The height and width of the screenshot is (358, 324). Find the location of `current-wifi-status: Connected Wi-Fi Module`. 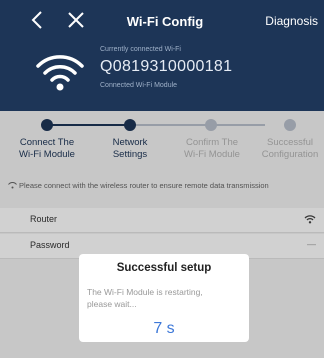

current-wifi-status: Connected Wi-Fi Module is located at coordinates (139, 85).